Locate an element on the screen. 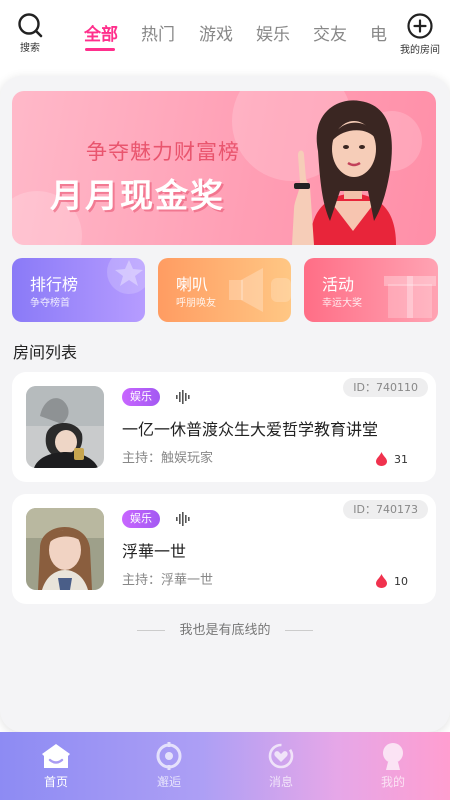 This screenshot has height=800, width=450. nav-me: 我的 is located at coordinates (393, 766).